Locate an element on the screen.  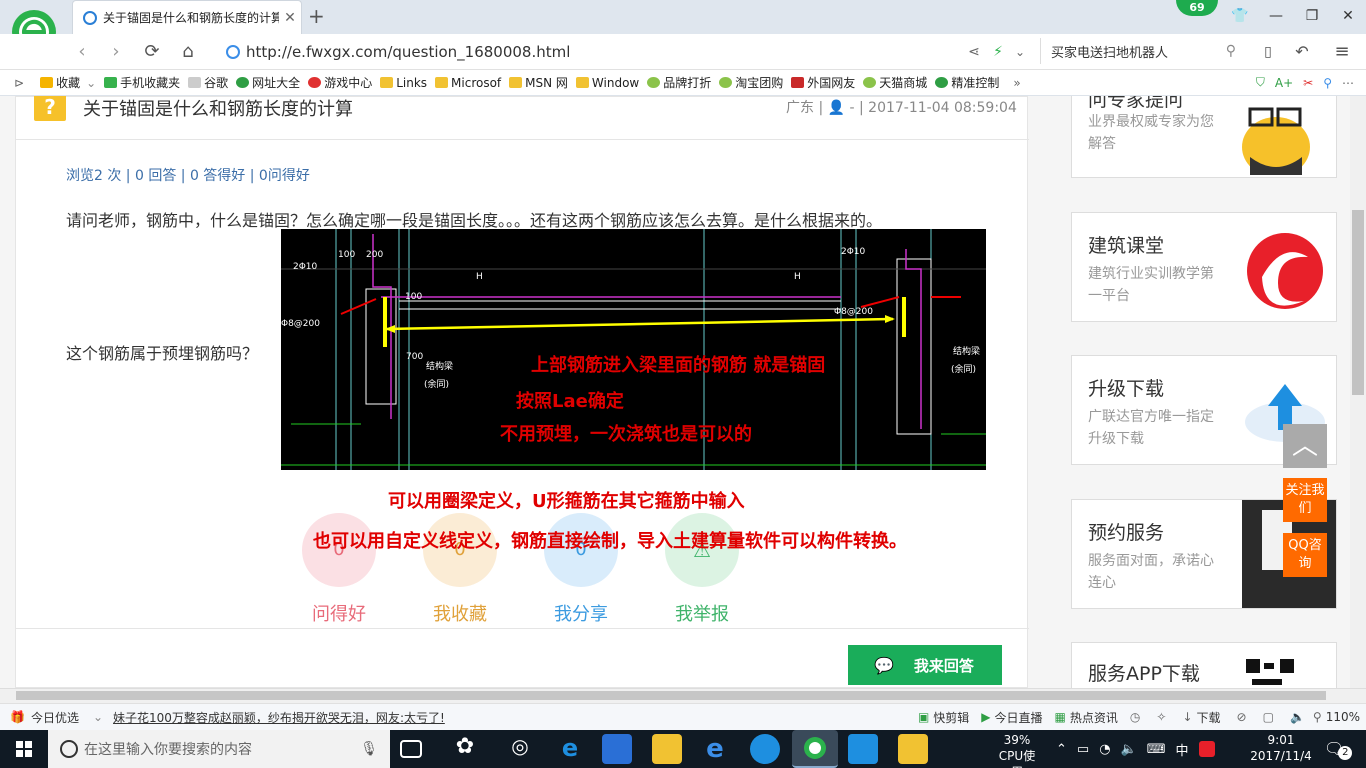
store-icon is located at coordinates (617, 749).